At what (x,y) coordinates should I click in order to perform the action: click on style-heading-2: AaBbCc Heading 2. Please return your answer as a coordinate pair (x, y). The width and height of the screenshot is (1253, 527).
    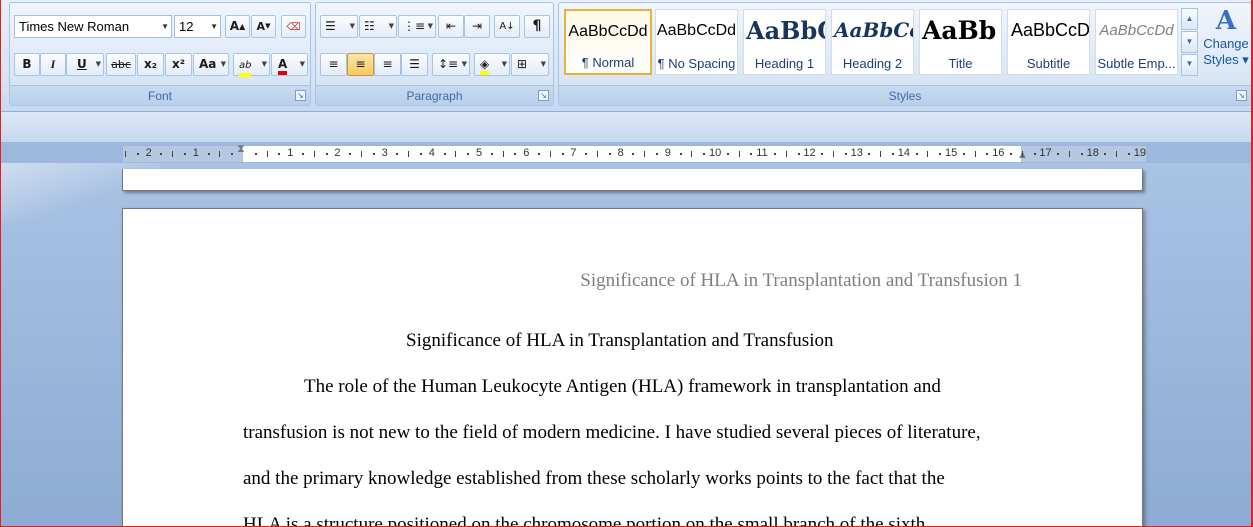
    Looking at the image, I should click on (872, 42).